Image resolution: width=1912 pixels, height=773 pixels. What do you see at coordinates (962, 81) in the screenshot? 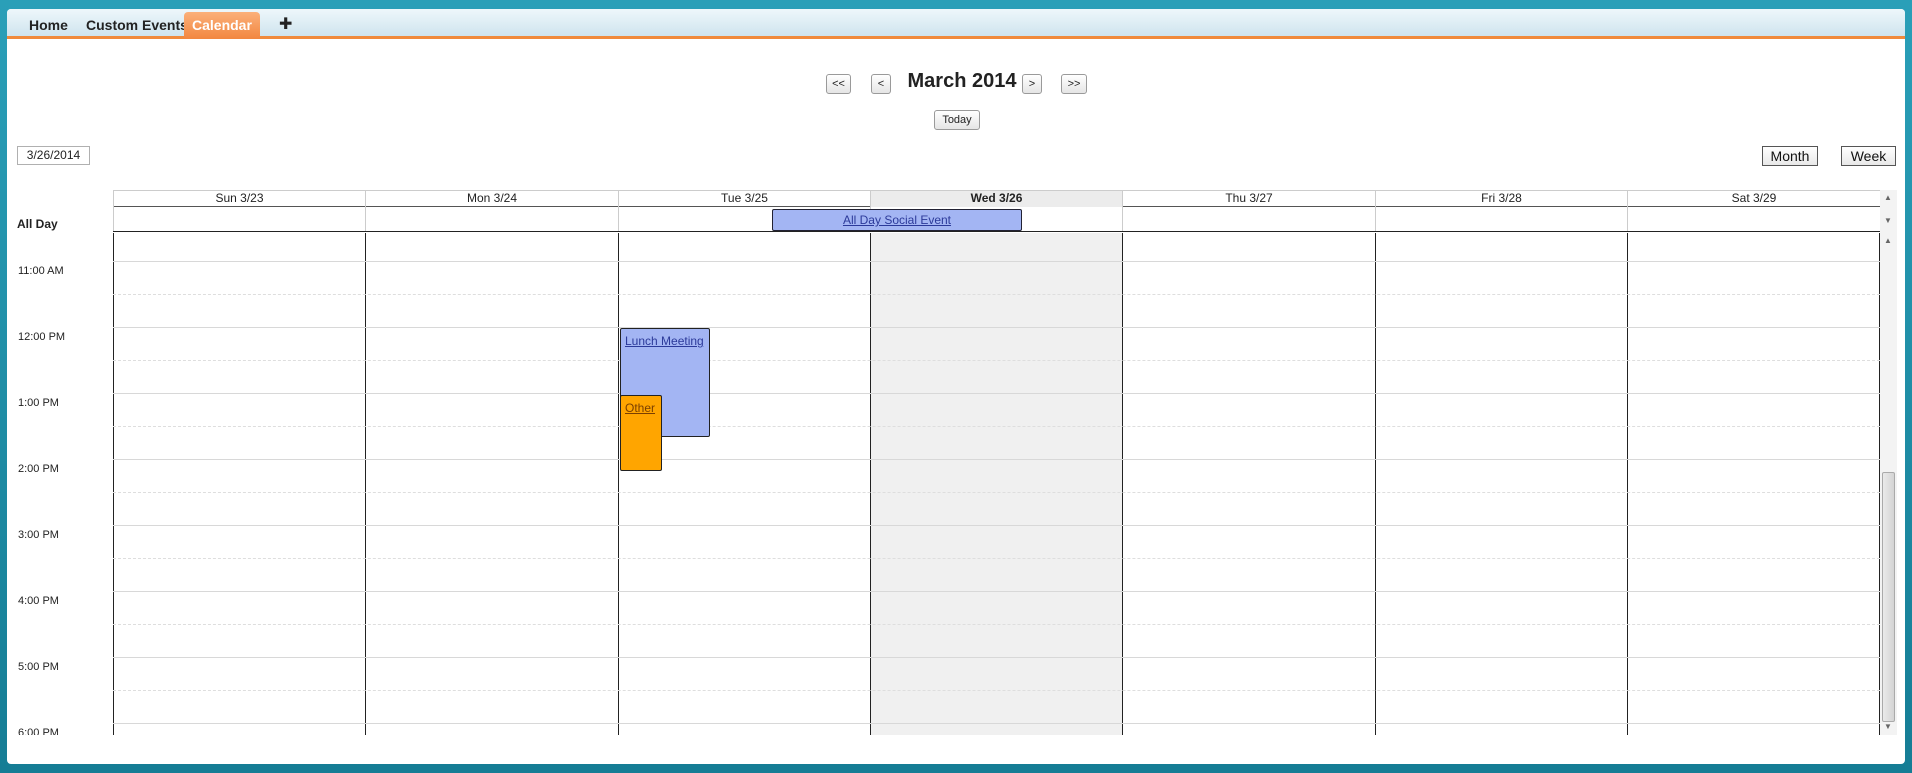
I see `month-title: March 2014` at bounding box center [962, 81].